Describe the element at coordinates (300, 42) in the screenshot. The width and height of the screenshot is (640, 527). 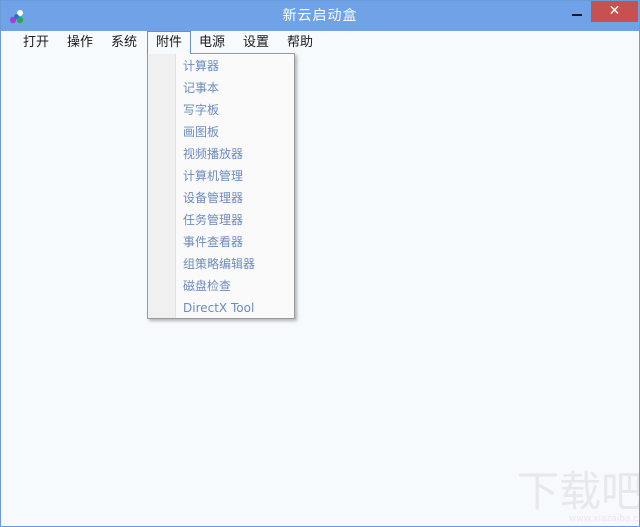
I see `menu-help: 帮助` at that location.